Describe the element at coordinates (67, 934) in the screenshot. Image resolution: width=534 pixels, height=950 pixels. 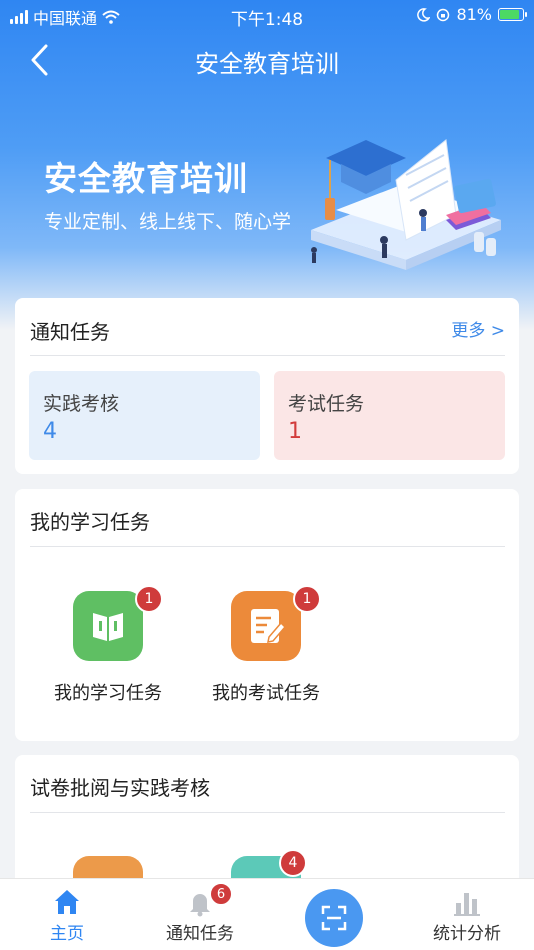
I see `tab-label: 主页` at that location.